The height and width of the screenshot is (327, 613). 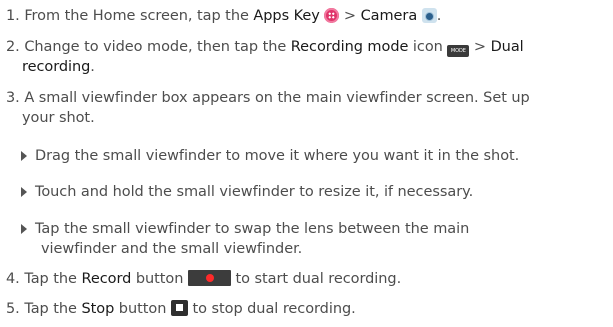 I want to click on recording-mode-label: Recording mode, so click(x=349, y=47).